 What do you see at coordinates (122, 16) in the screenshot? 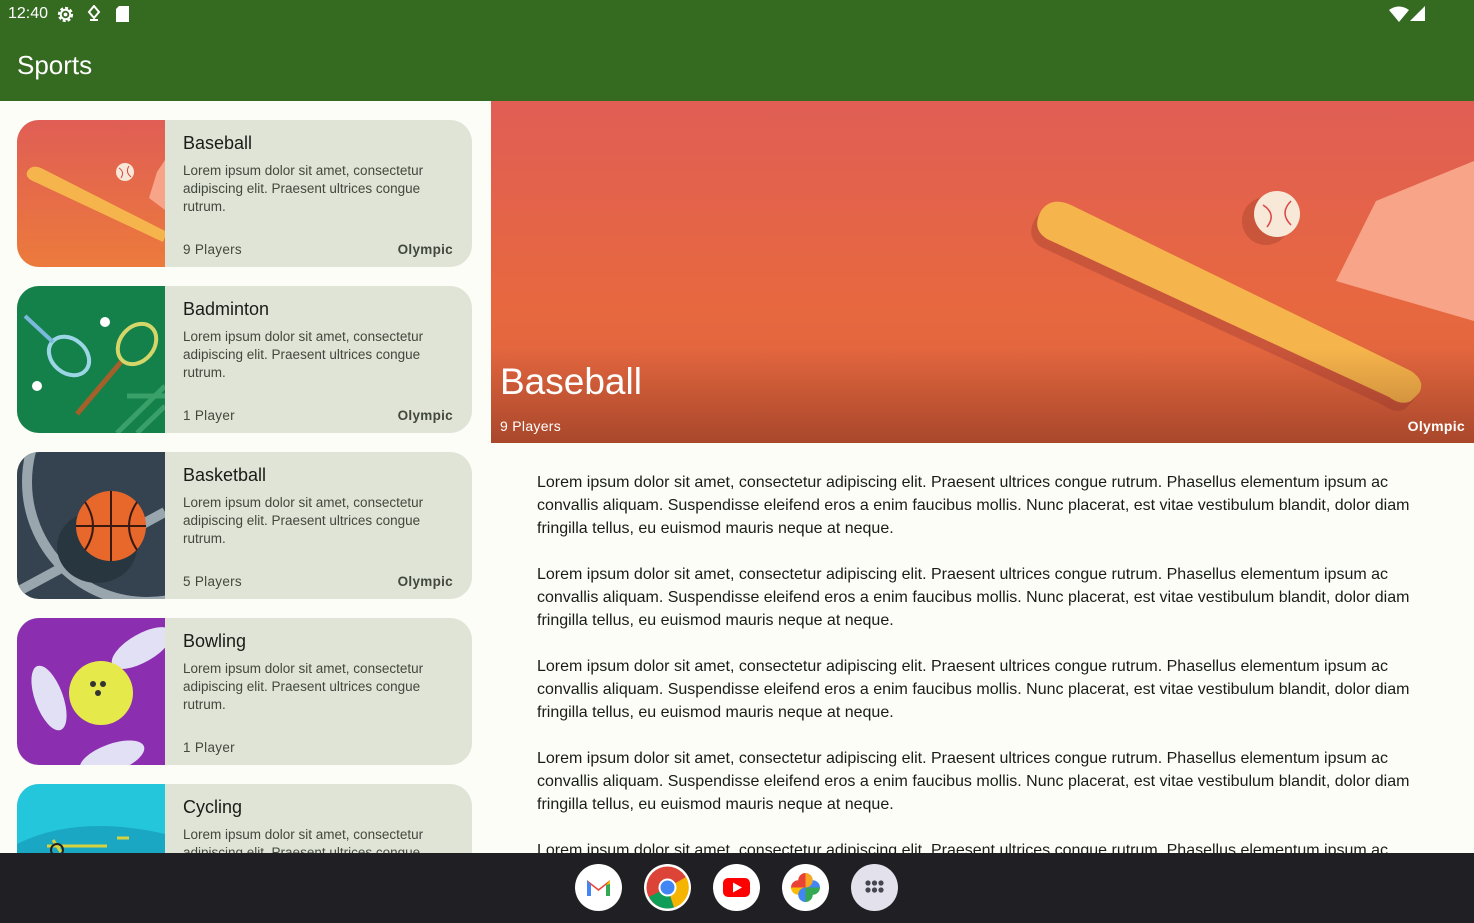
I see `sd-card-icon` at bounding box center [122, 16].